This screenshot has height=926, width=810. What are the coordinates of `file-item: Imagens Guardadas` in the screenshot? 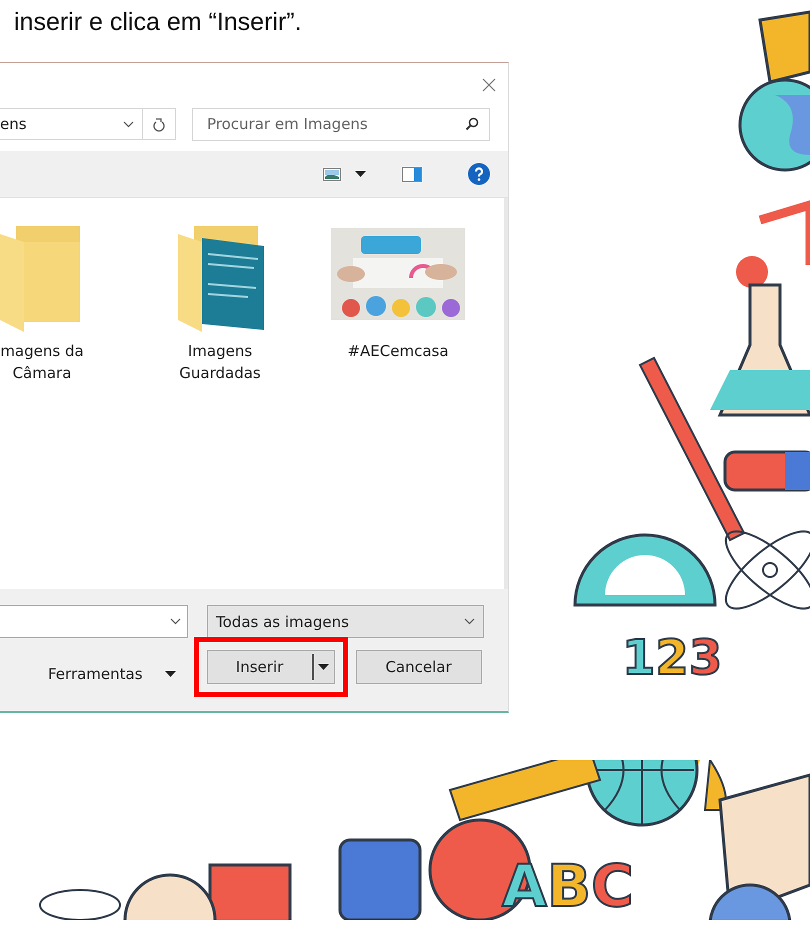 It's located at (220, 405).